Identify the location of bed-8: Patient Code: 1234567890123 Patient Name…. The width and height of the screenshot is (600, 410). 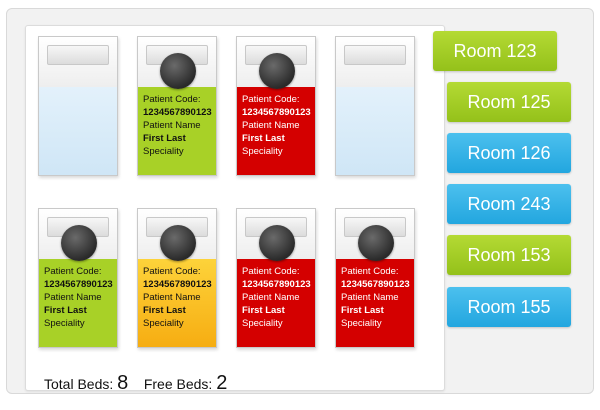
(375, 278).